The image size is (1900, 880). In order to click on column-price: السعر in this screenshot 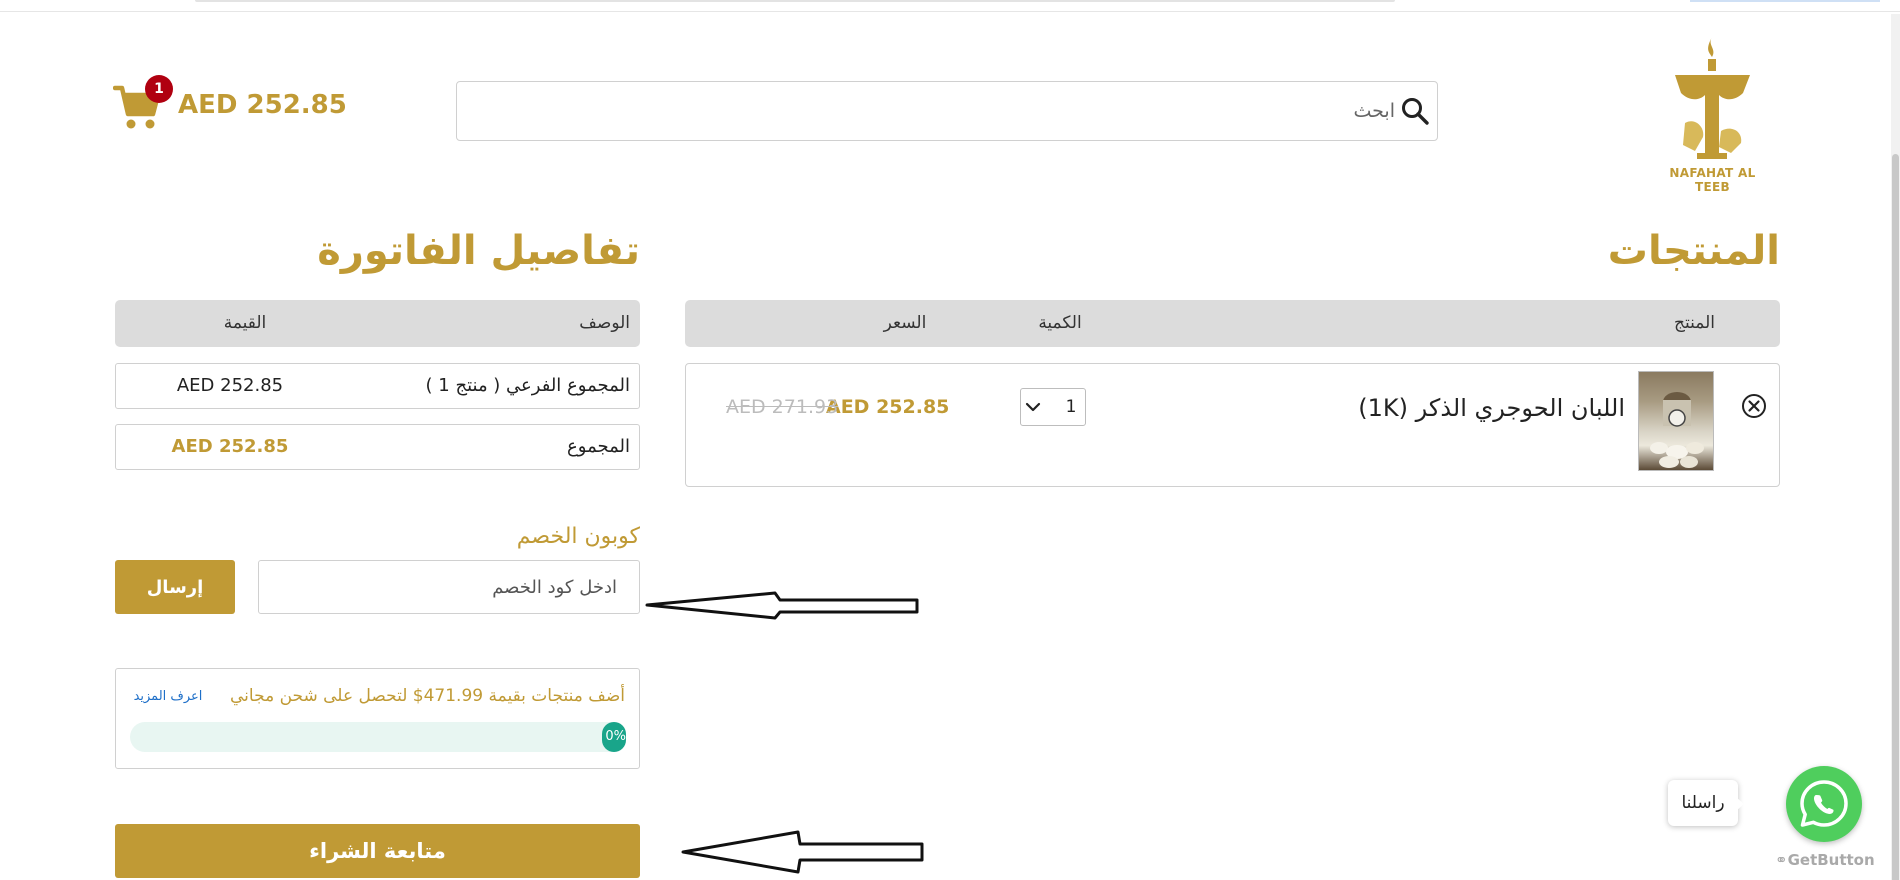, I will do `click(905, 323)`.